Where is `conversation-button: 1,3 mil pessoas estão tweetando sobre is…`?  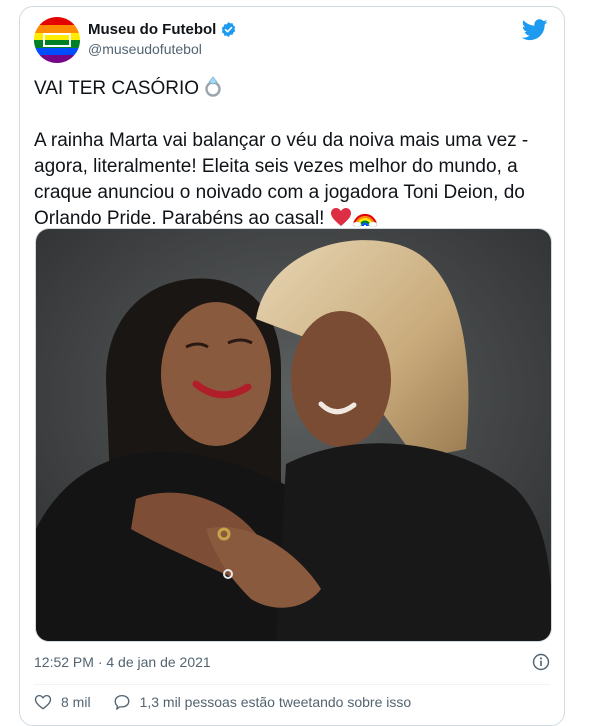
conversation-button: 1,3 mil pessoas estão tweetando sobre is… is located at coordinates (262, 702).